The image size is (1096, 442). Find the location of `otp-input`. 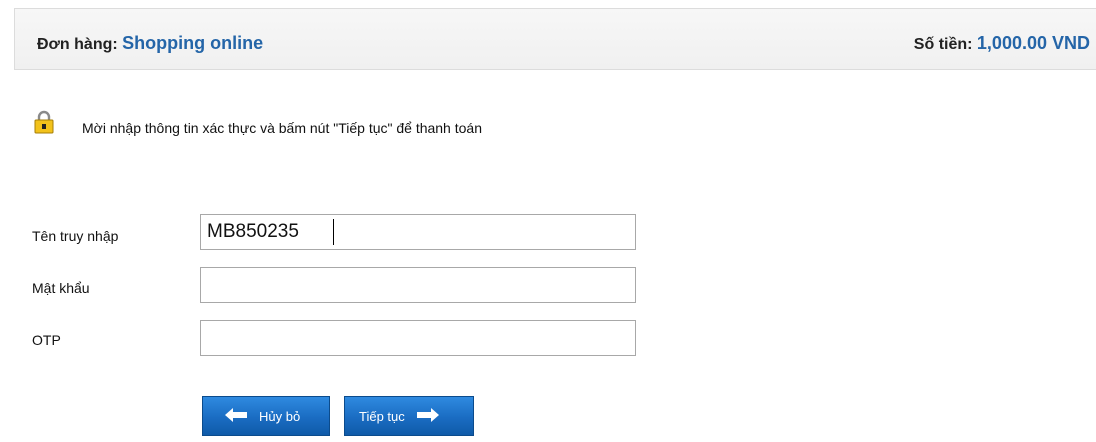

otp-input is located at coordinates (418, 338).